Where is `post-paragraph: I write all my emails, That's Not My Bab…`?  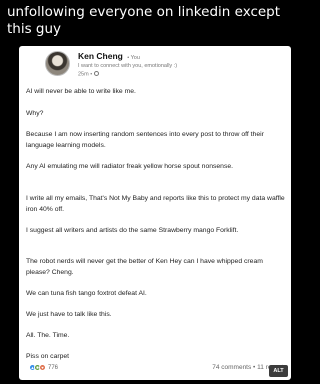 post-paragraph: I write all my emails, That's Not My Bab… is located at coordinates (155, 204).